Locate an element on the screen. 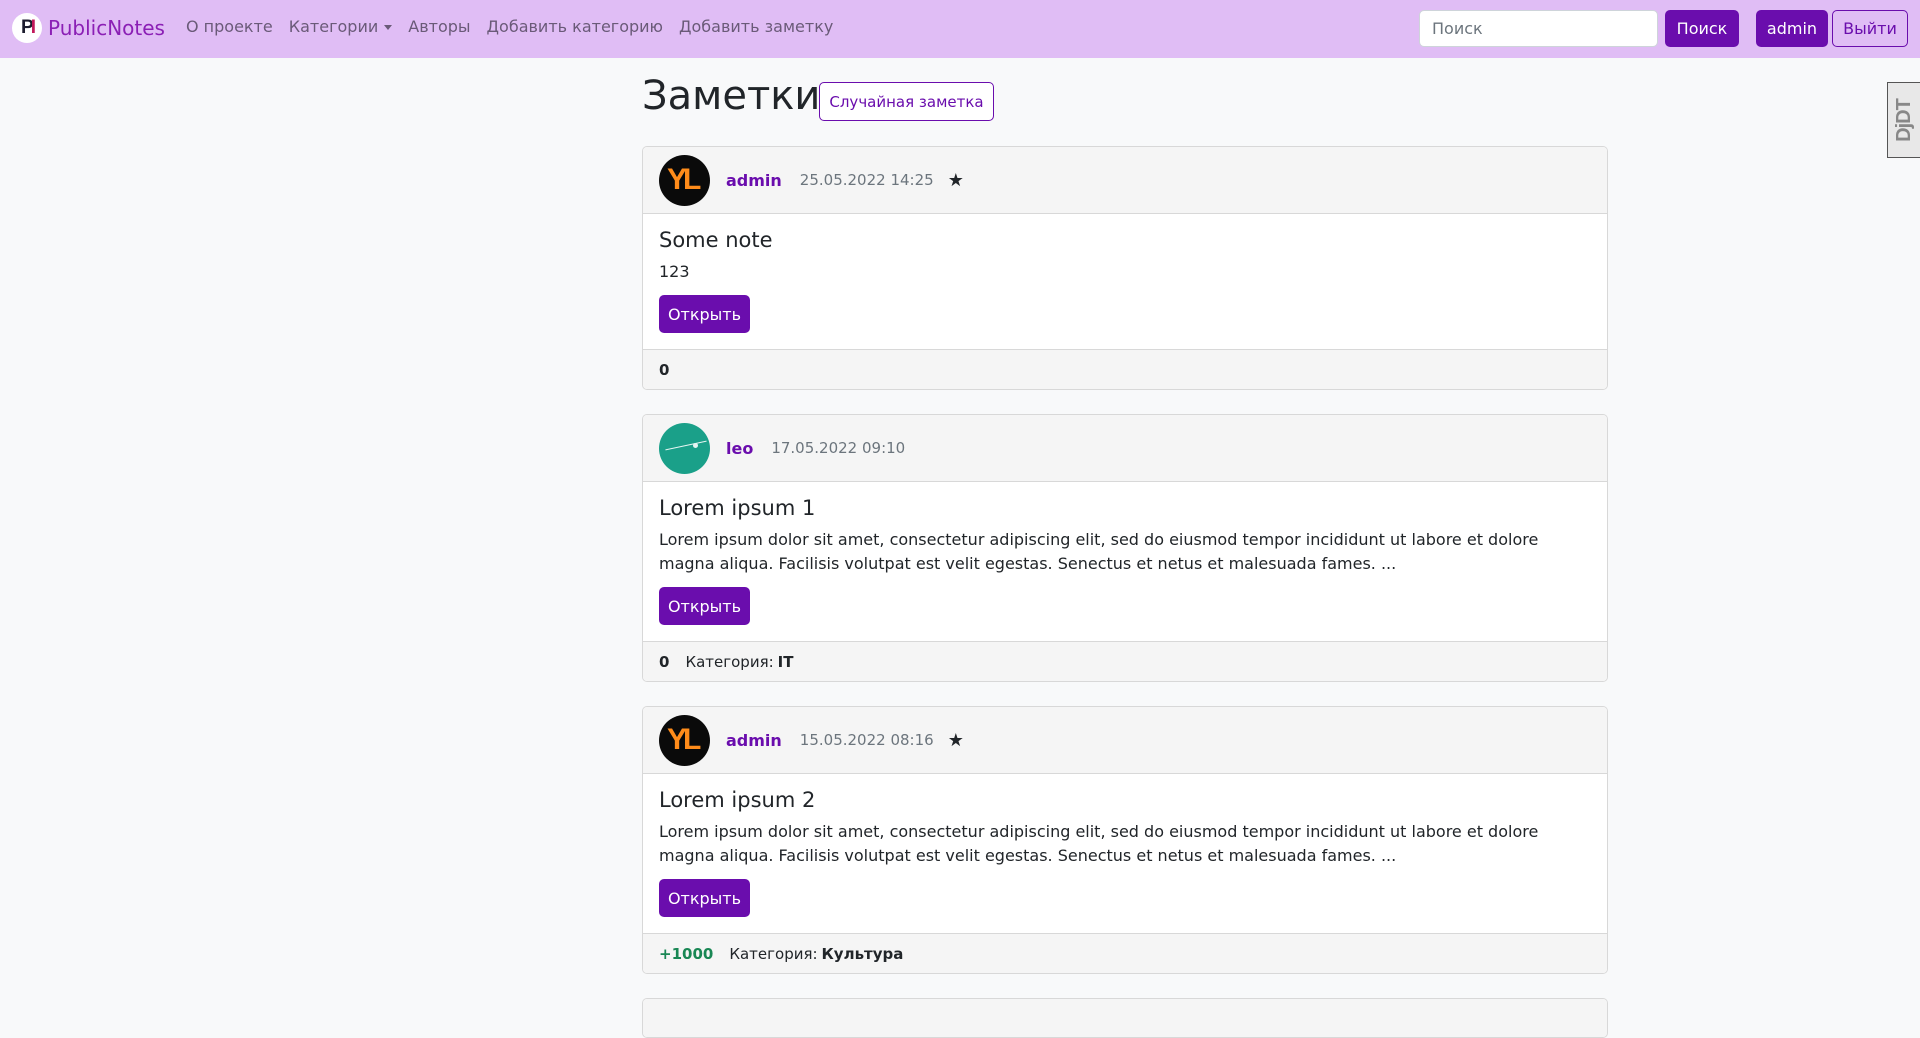 This screenshot has width=1920, height=1038. debug-toolbar-tab: DjDT is located at coordinates (1903, 120).